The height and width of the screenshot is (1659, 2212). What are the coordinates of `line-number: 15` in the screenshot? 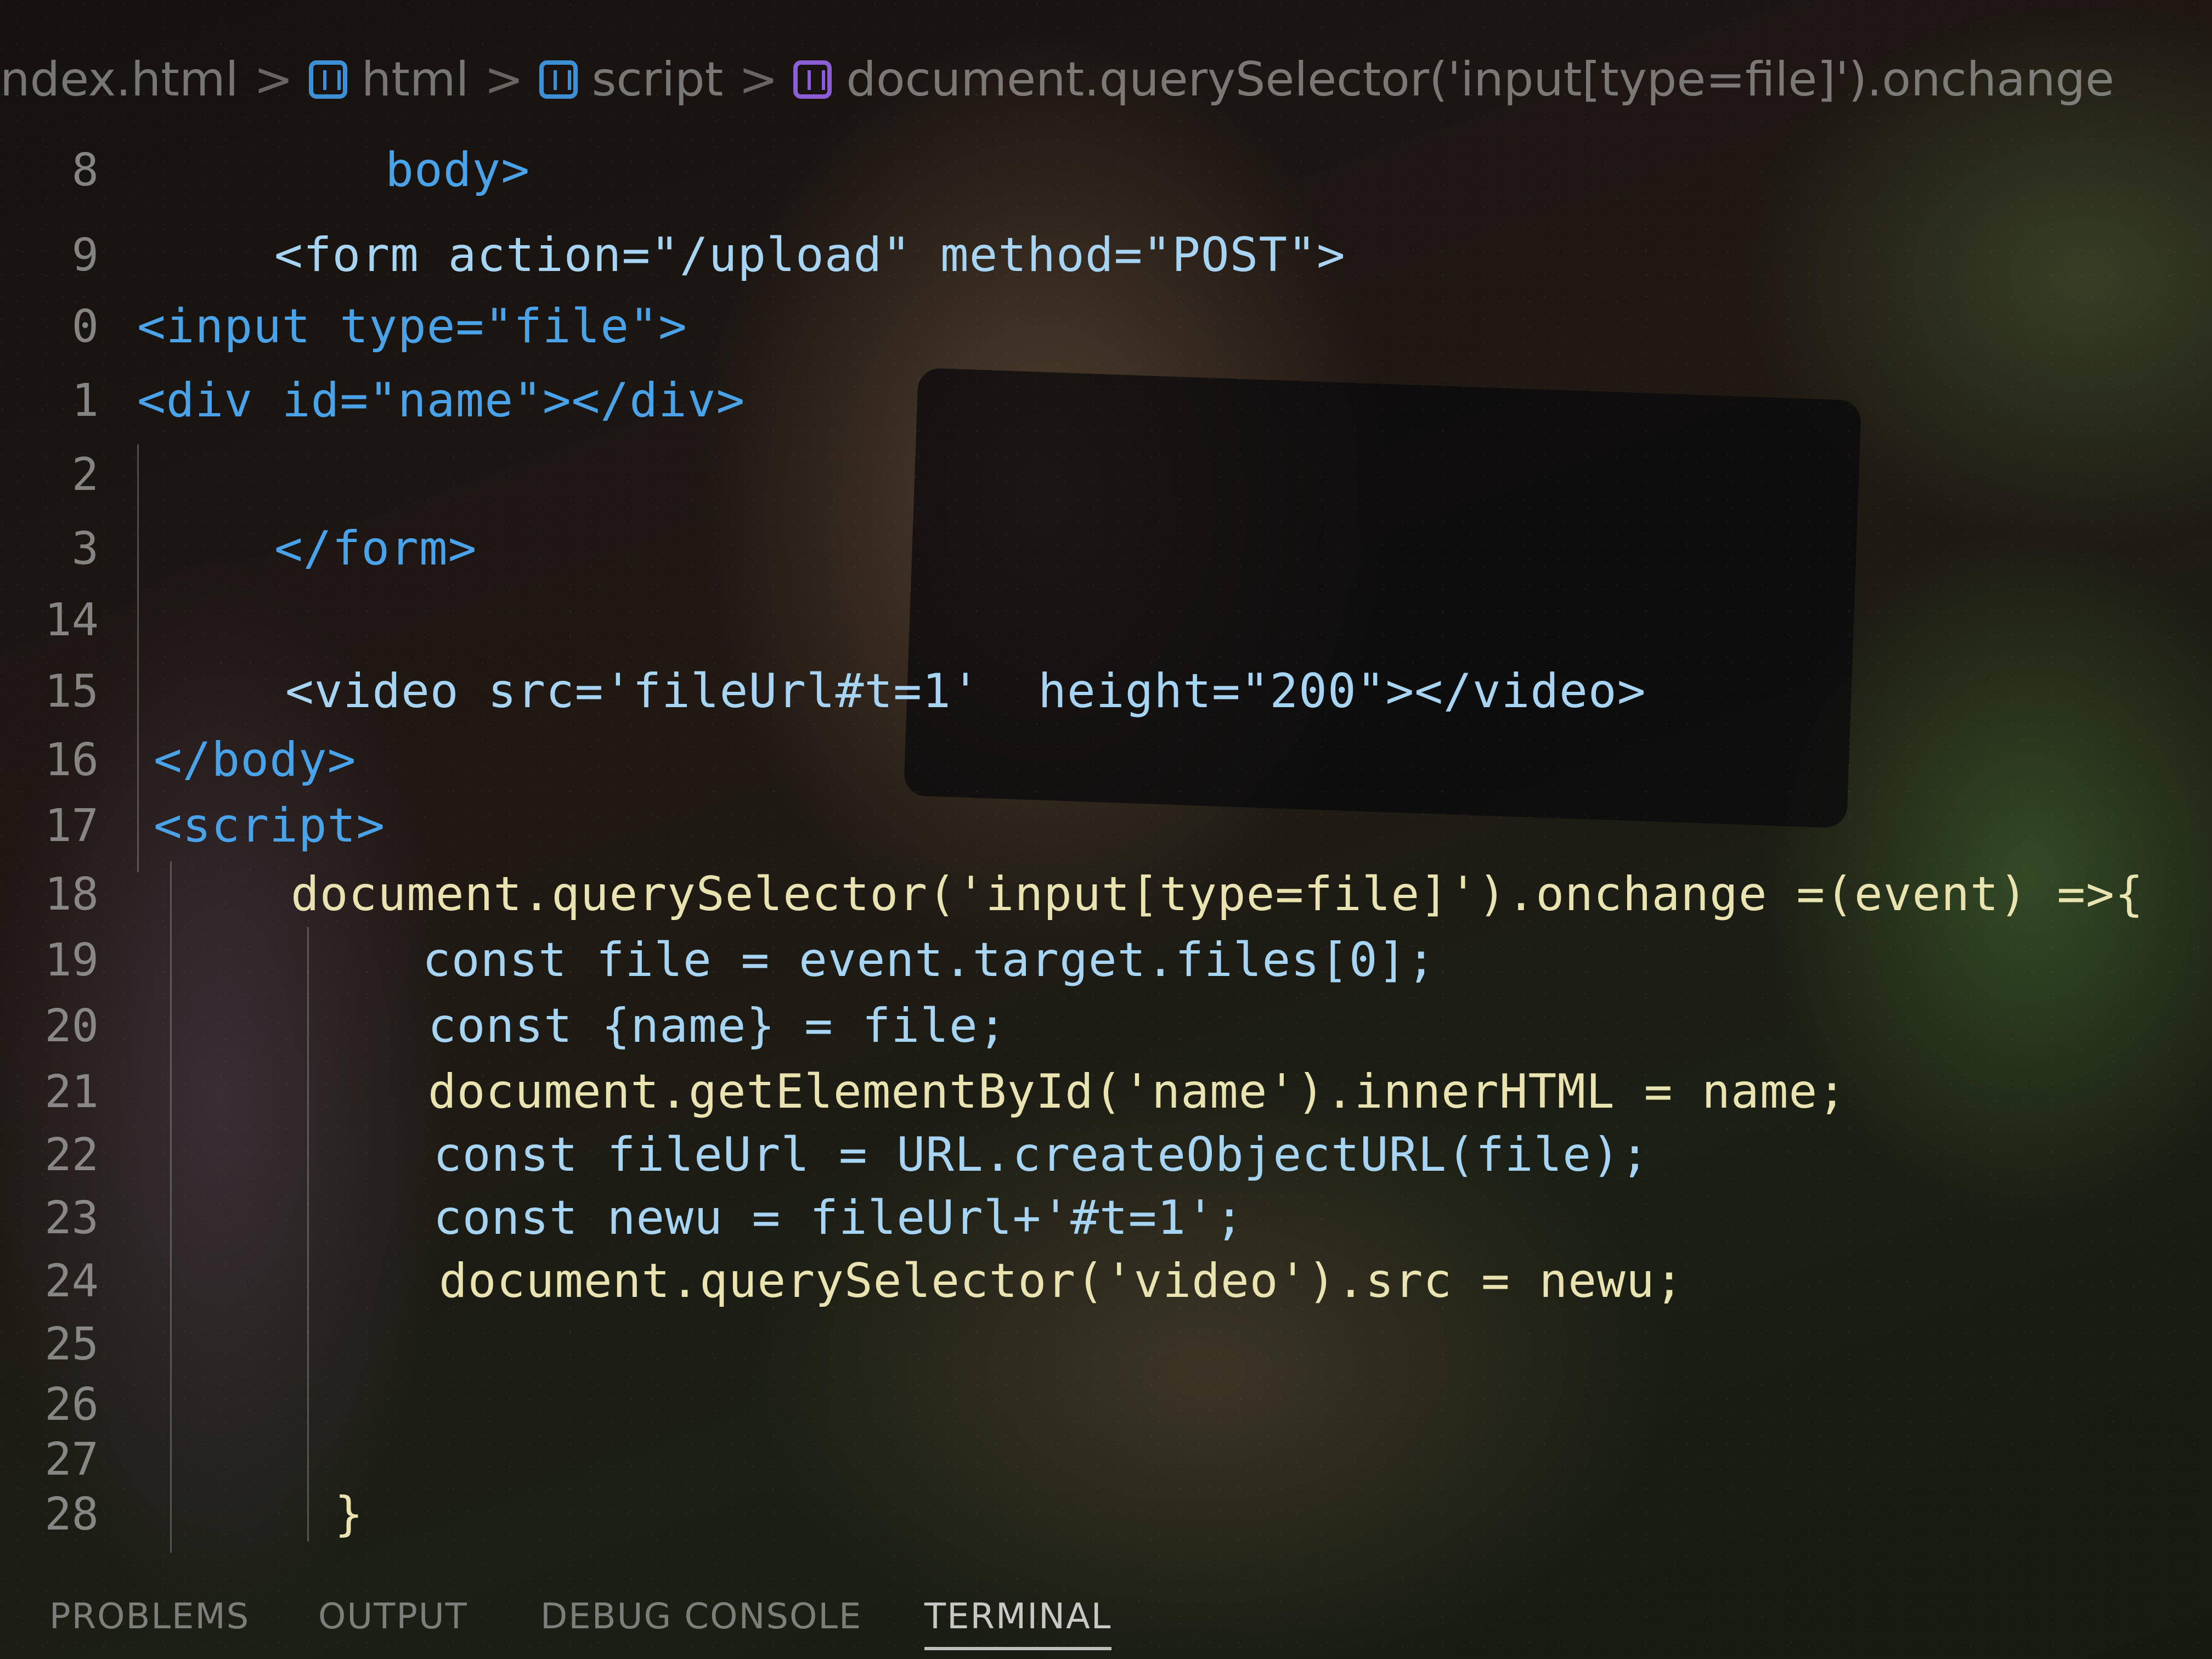 It's located at (71, 691).